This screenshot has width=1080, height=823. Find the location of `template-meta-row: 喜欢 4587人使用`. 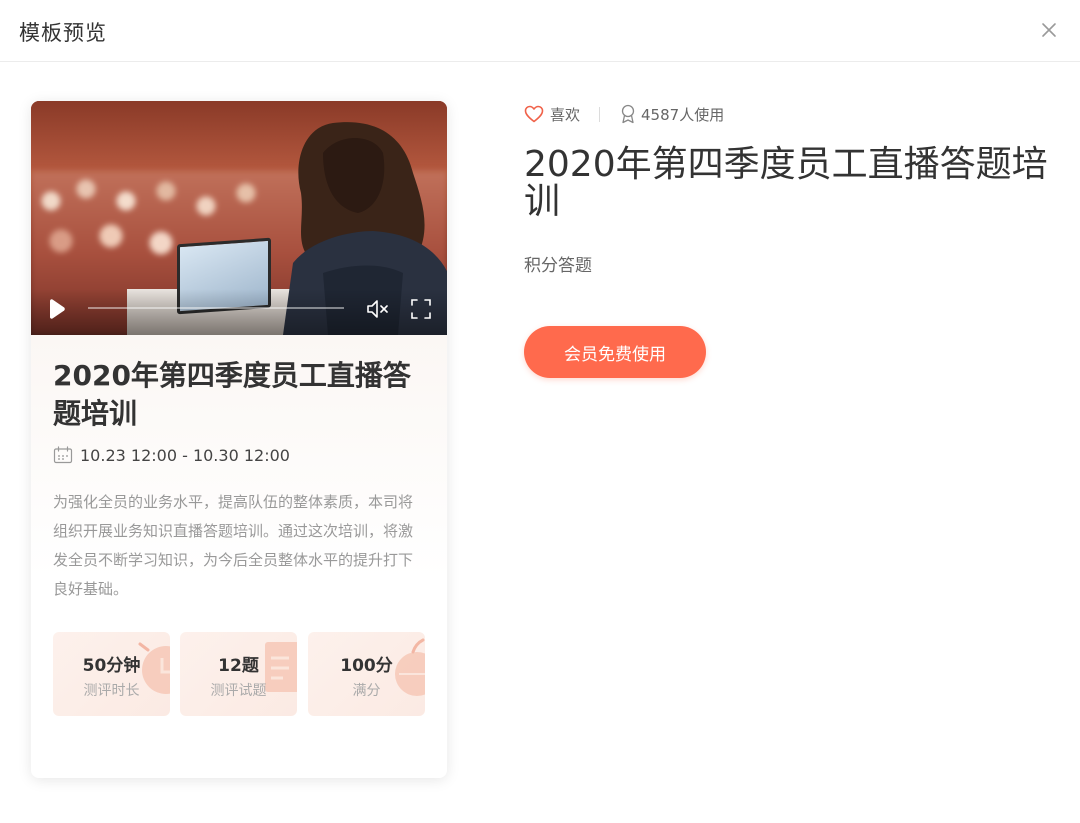

template-meta-row: 喜欢 4587人使用 is located at coordinates (624, 114).